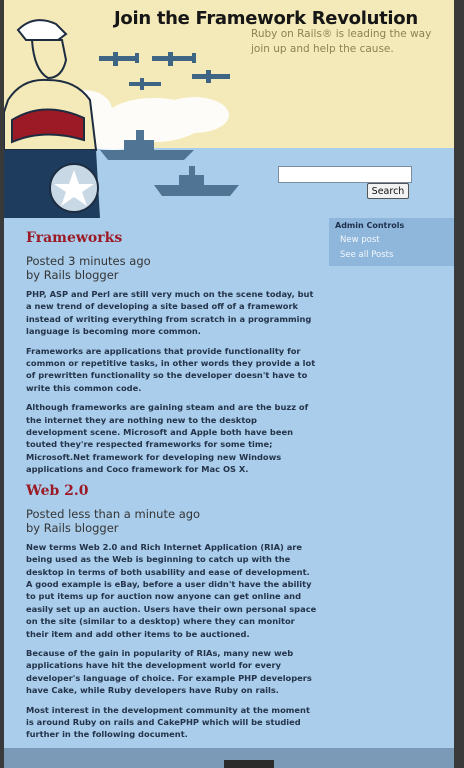 The width and height of the screenshot is (464, 768). Describe the element at coordinates (88, 261) in the screenshot. I see `post-timestamp: Posted 3 minutes ago` at that location.